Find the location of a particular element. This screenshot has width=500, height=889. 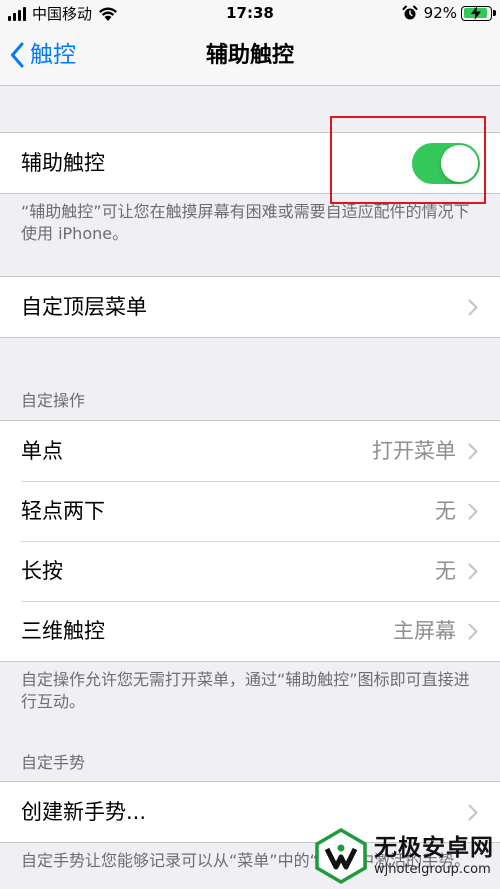

customize-top-menu-row: 自定顶层菜单 is located at coordinates (250, 307).